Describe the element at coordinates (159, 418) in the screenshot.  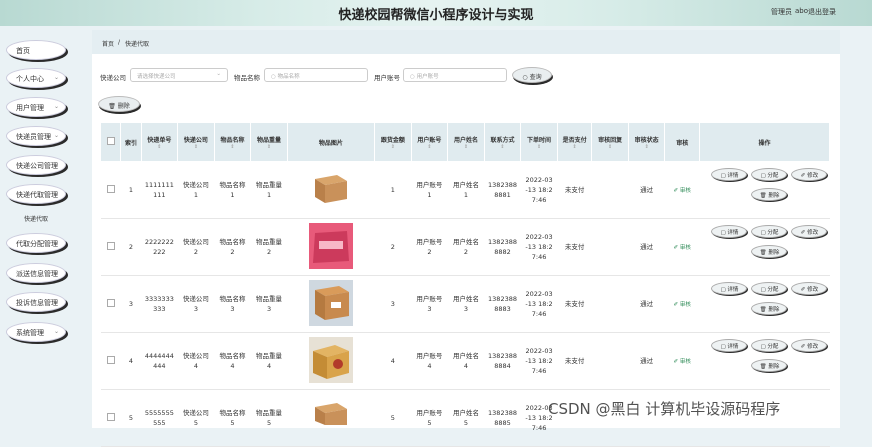
I see `cell-num: 5555555 555` at that location.